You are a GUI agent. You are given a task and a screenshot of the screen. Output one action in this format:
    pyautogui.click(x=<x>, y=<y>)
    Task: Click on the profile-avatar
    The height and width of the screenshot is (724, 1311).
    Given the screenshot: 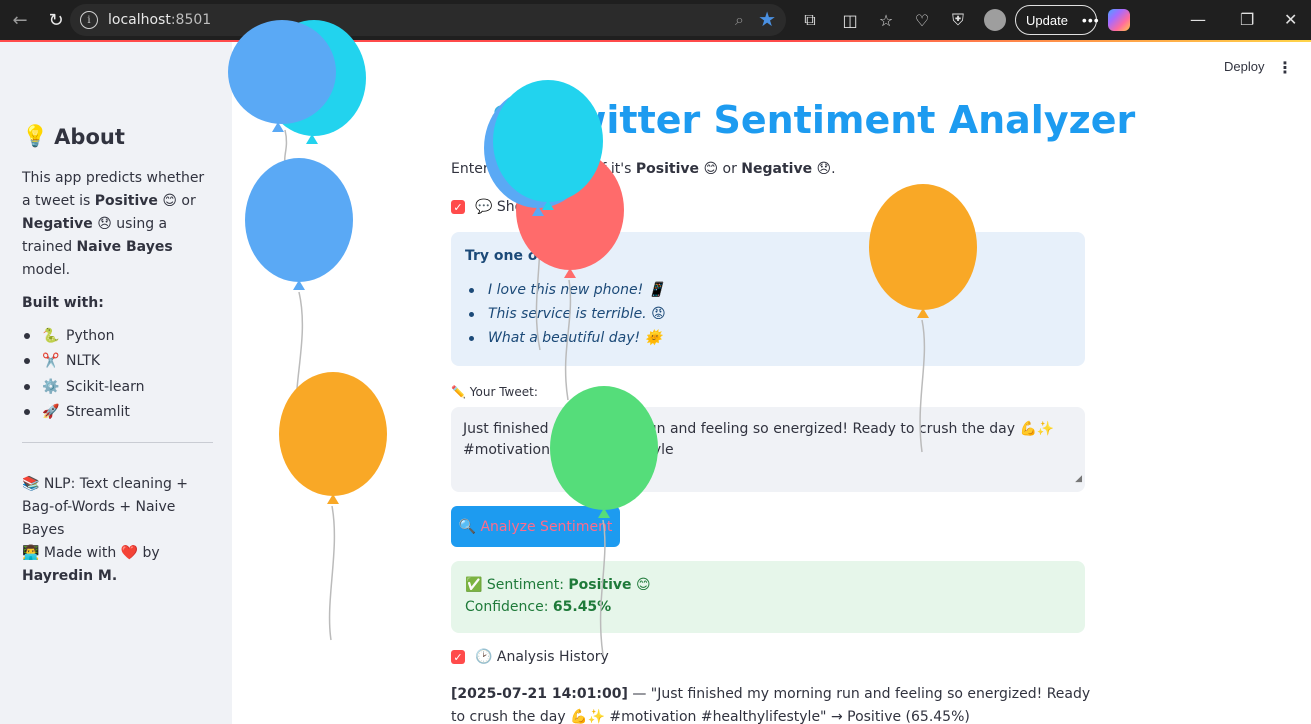 What is the action you would take?
    pyautogui.click(x=995, y=20)
    